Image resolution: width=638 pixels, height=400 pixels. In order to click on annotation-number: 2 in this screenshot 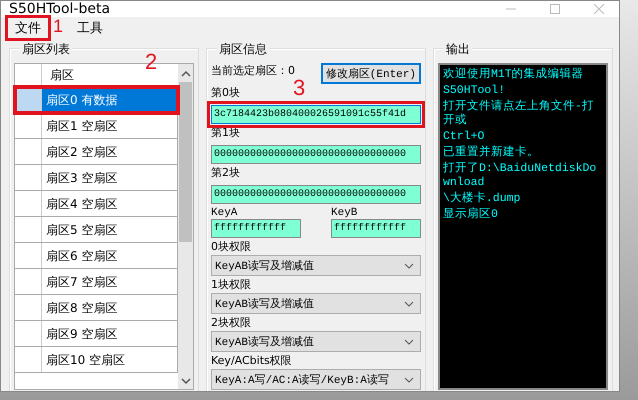, I will do `click(151, 62)`.